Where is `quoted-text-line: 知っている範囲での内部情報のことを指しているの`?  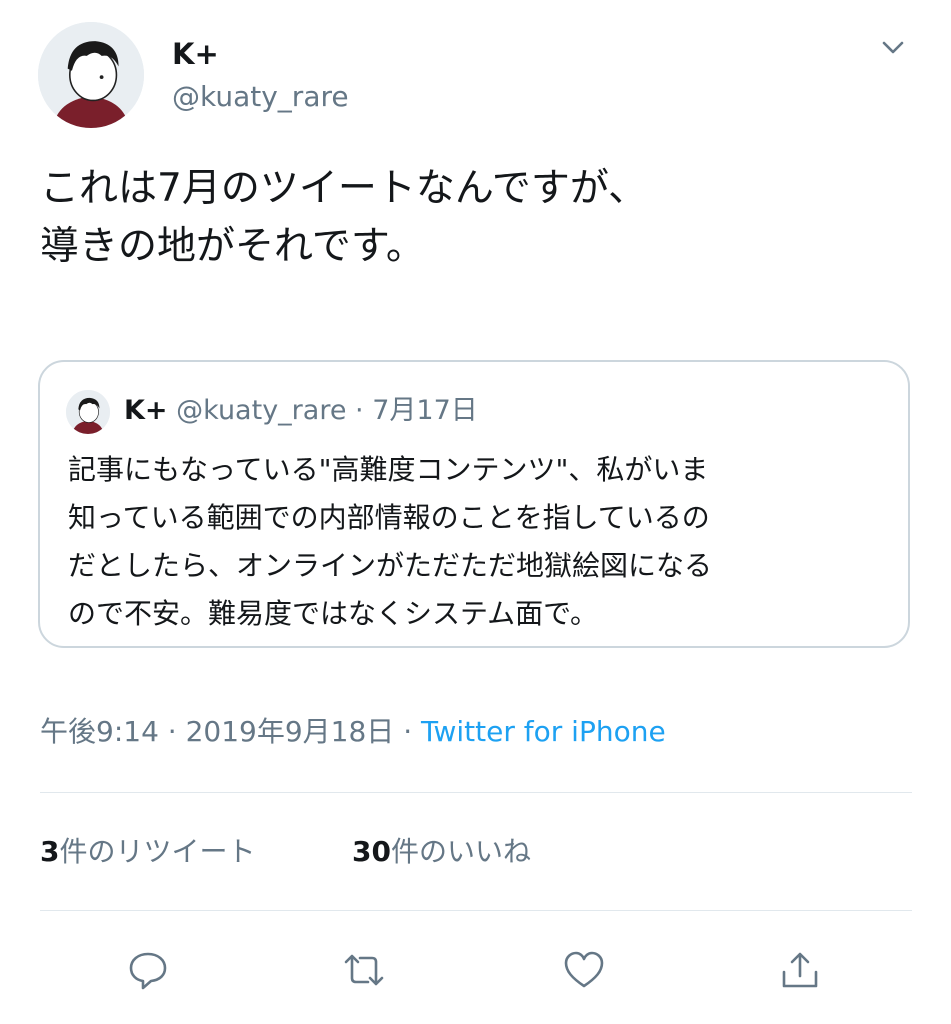
quoted-text-line: 知っている範囲での内部情報のことを指しているの is located at coordinates (389, 517).